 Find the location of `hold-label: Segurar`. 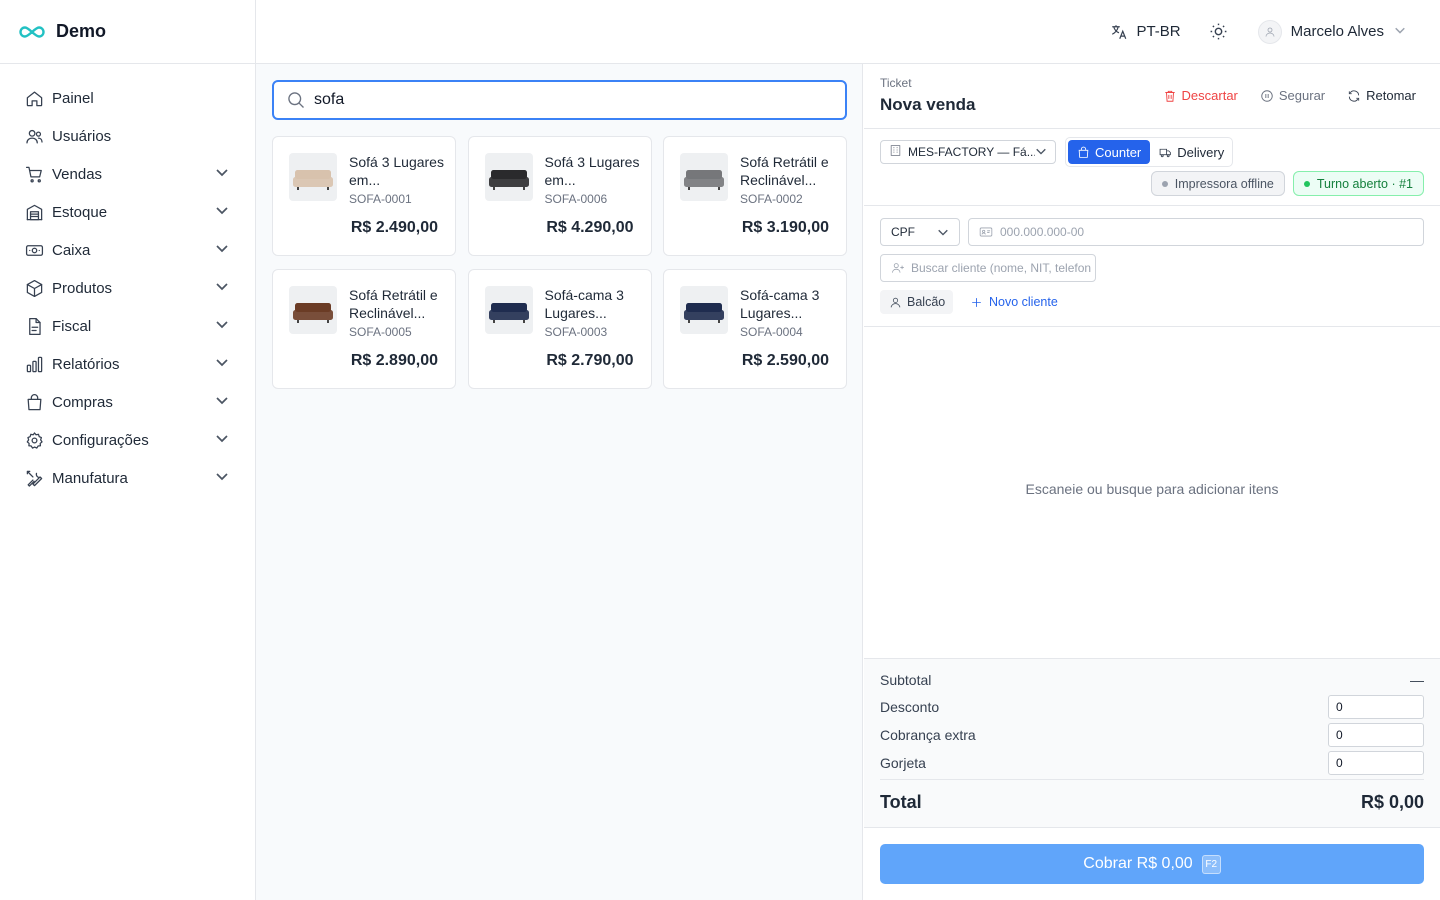

hold-label: Segurar is located at coordinates (1302, 95).